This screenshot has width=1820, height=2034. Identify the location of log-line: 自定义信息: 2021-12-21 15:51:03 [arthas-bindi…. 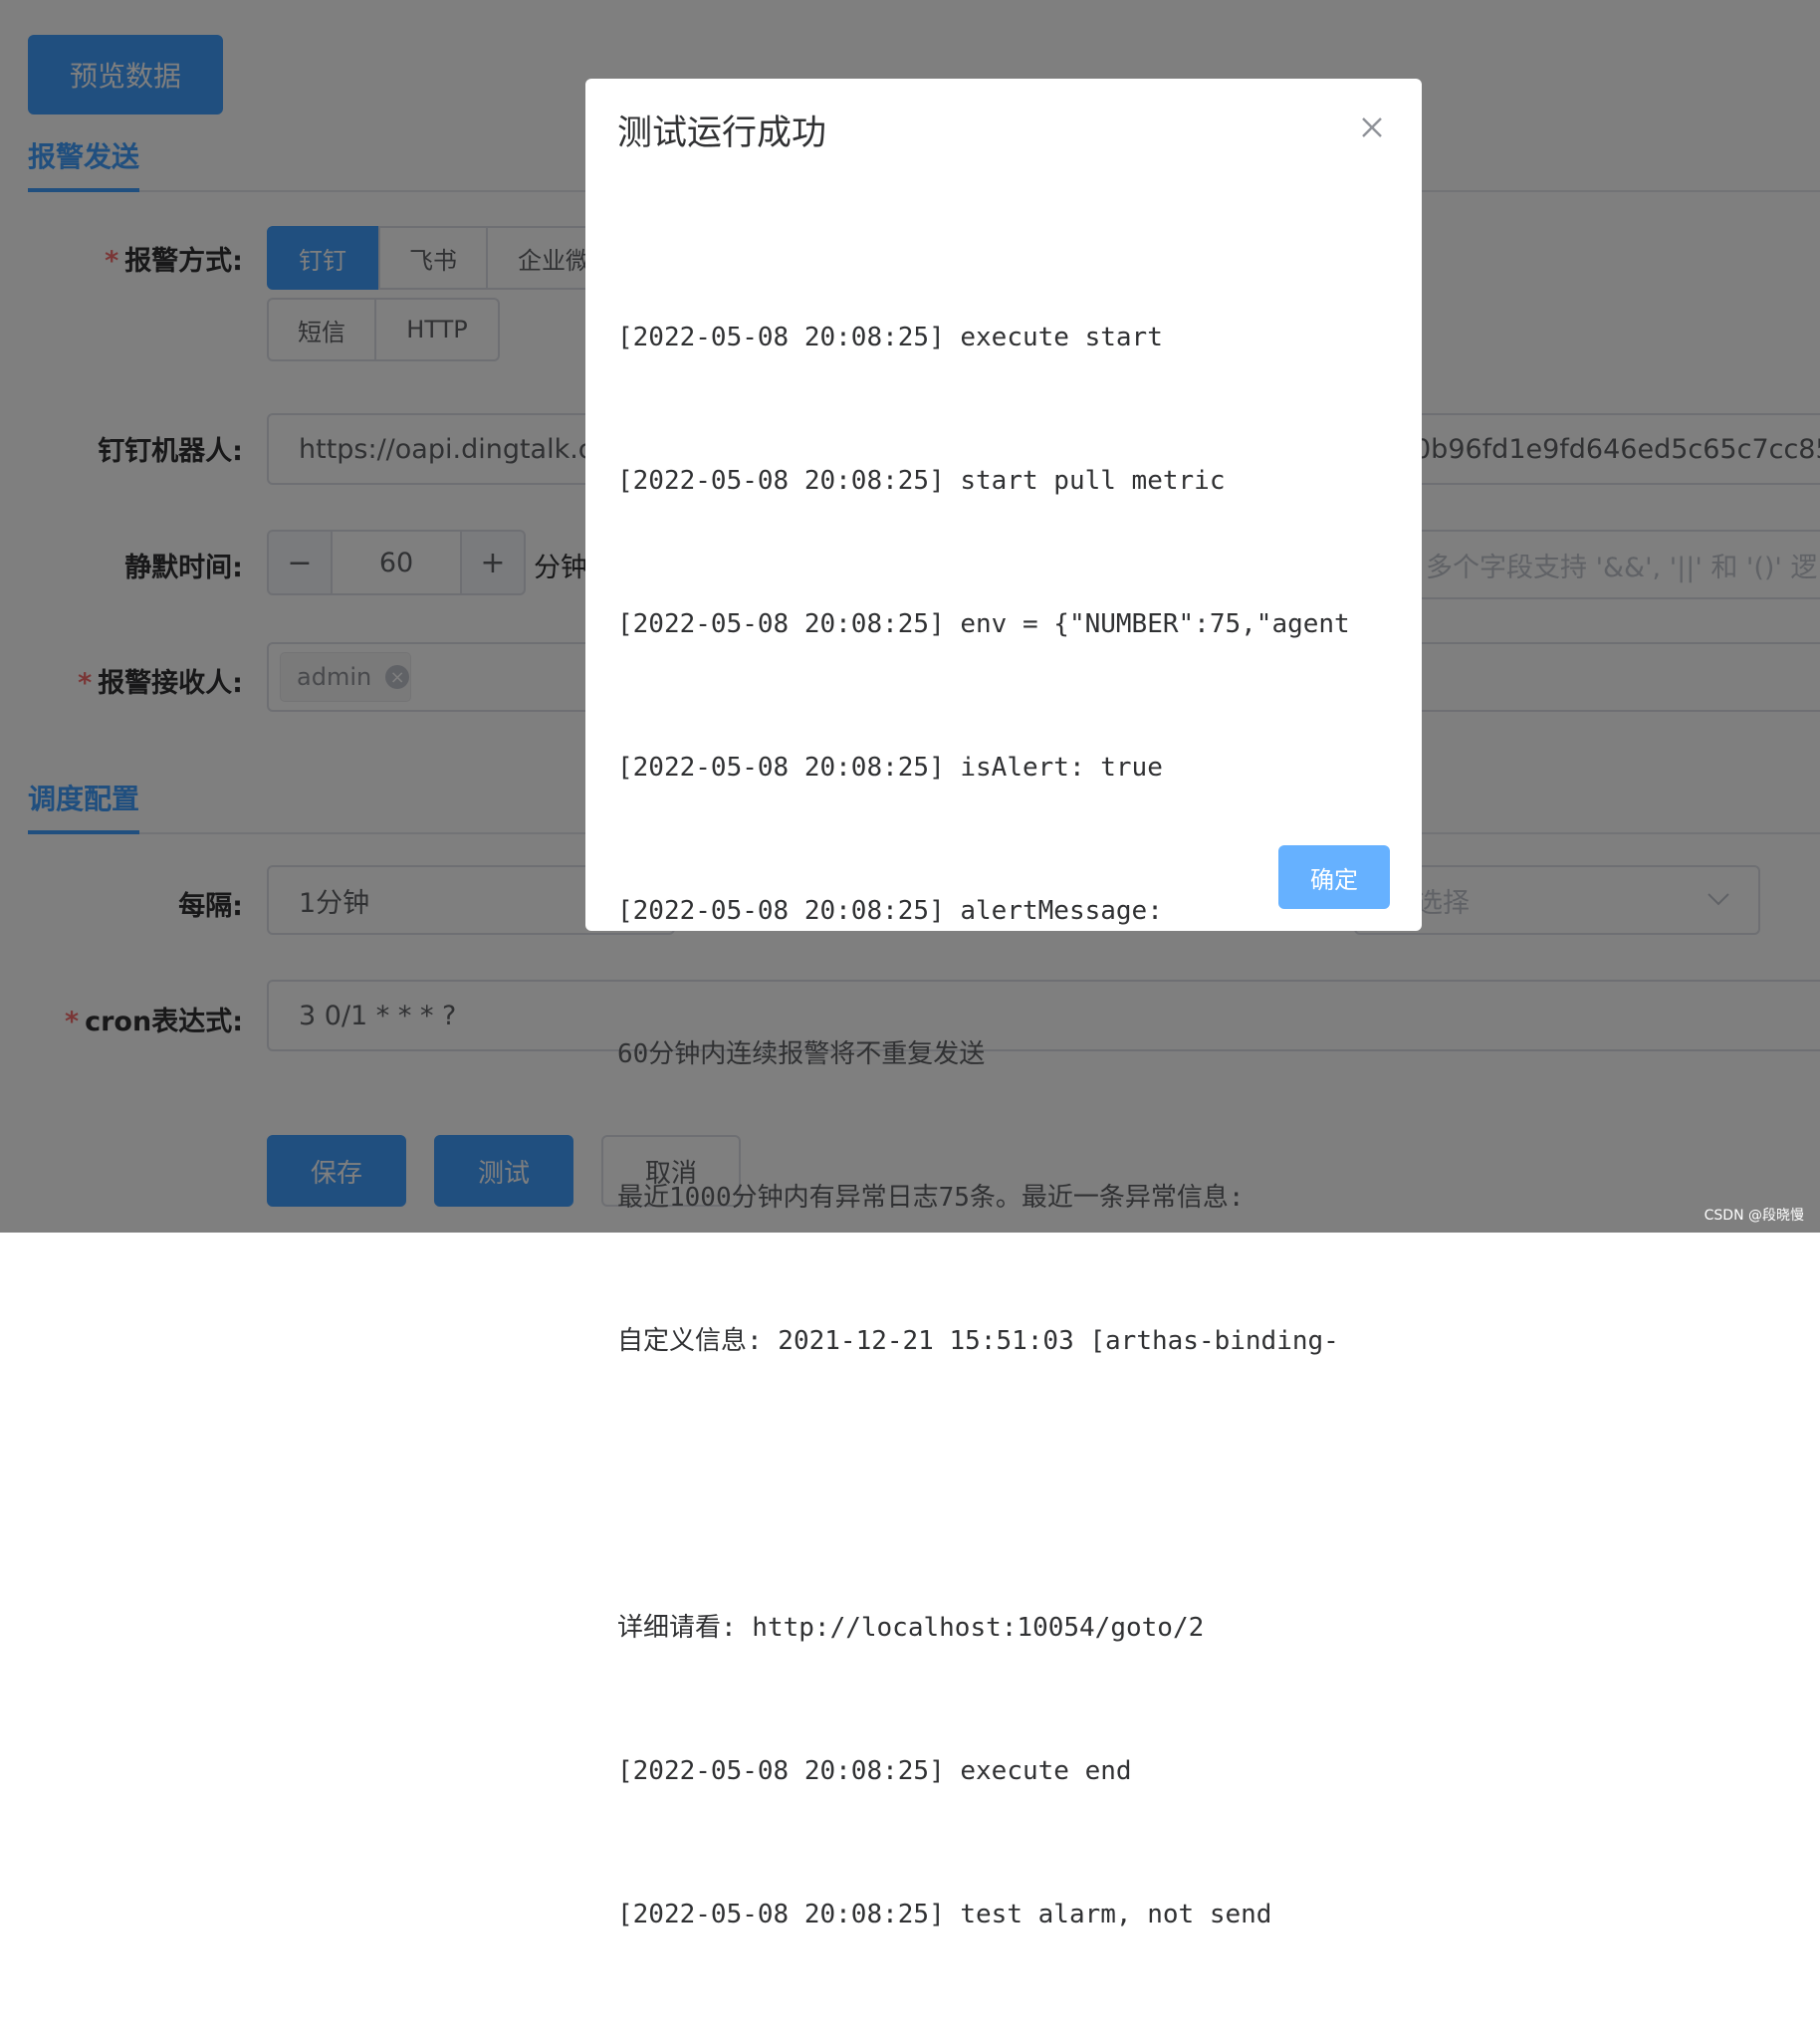
(978, 1341).